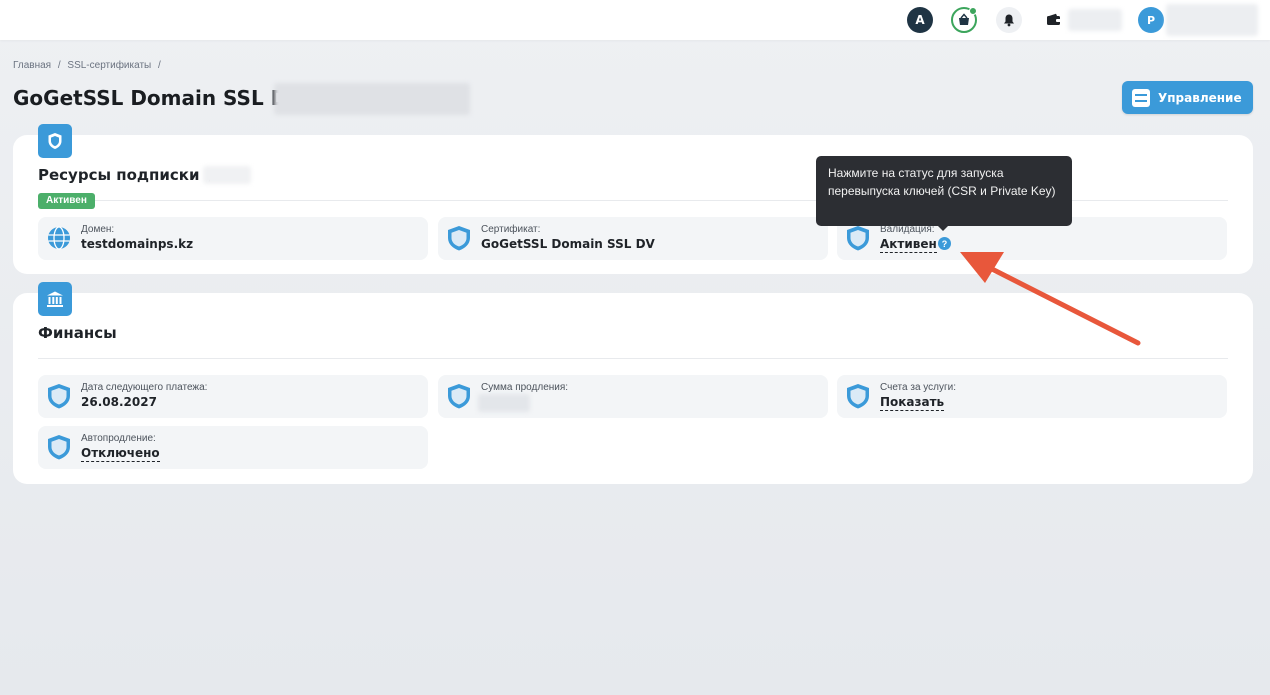  I want to click on next-payment-value: 26.08.2027, so click(119, 402).